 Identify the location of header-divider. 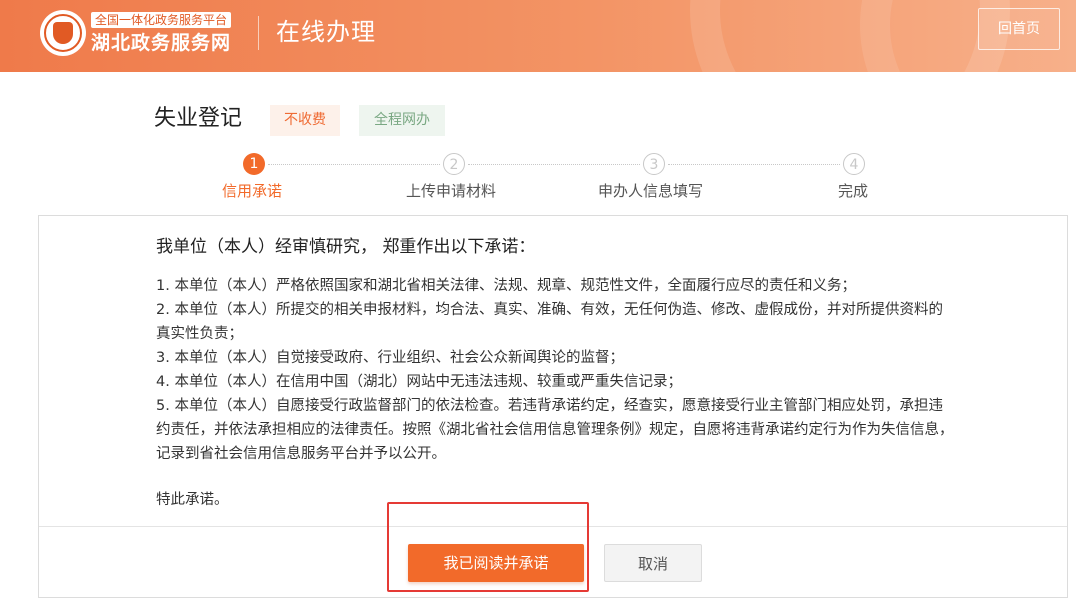
(258, 33).